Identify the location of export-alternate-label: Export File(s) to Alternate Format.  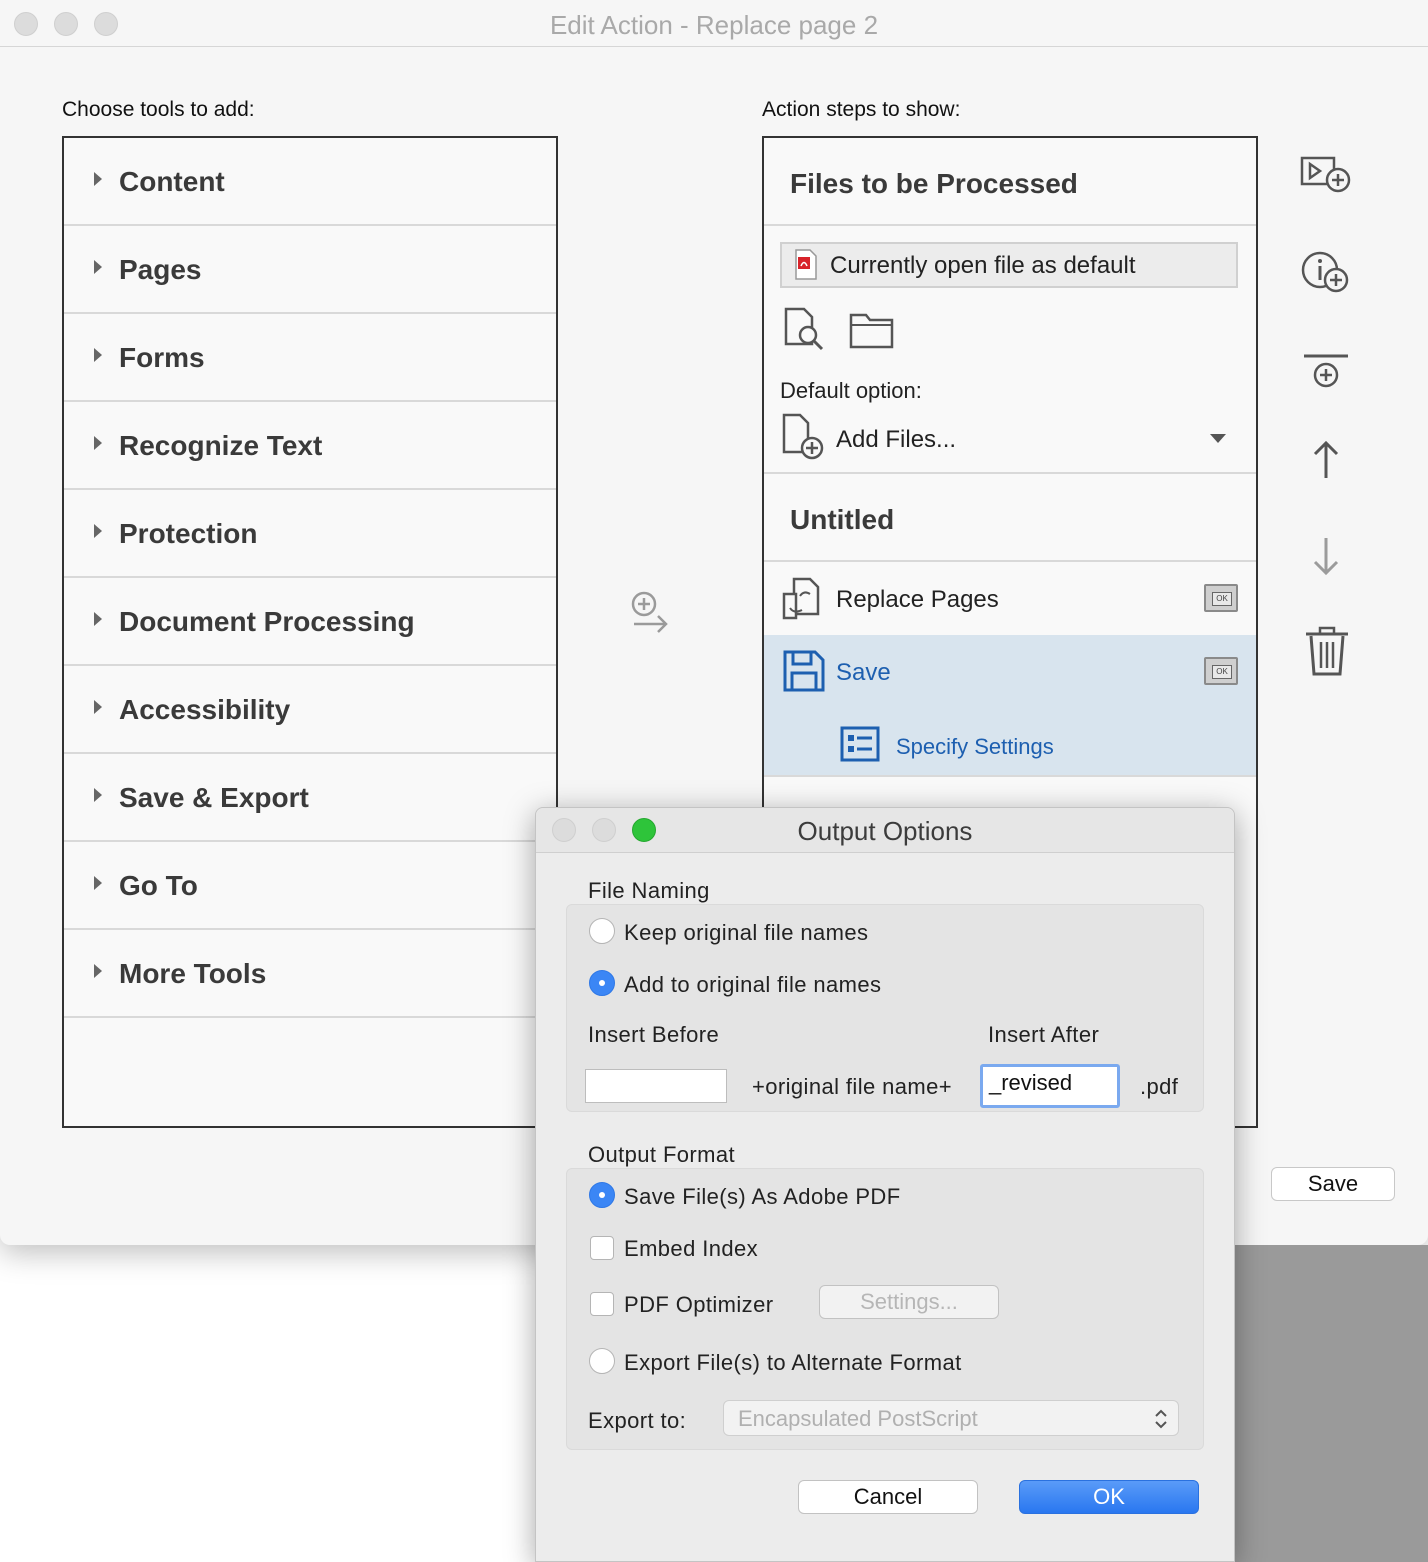
(793, 1362).